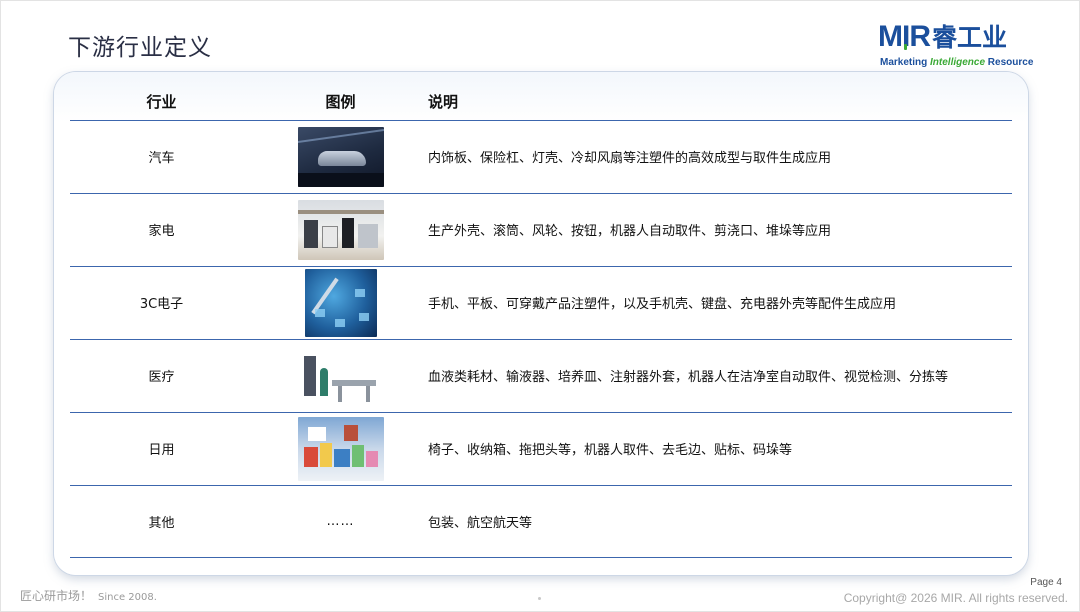 This screenshot has height=612, width=1080. I want to click on logo-brand: MIR, so click(904, 36).